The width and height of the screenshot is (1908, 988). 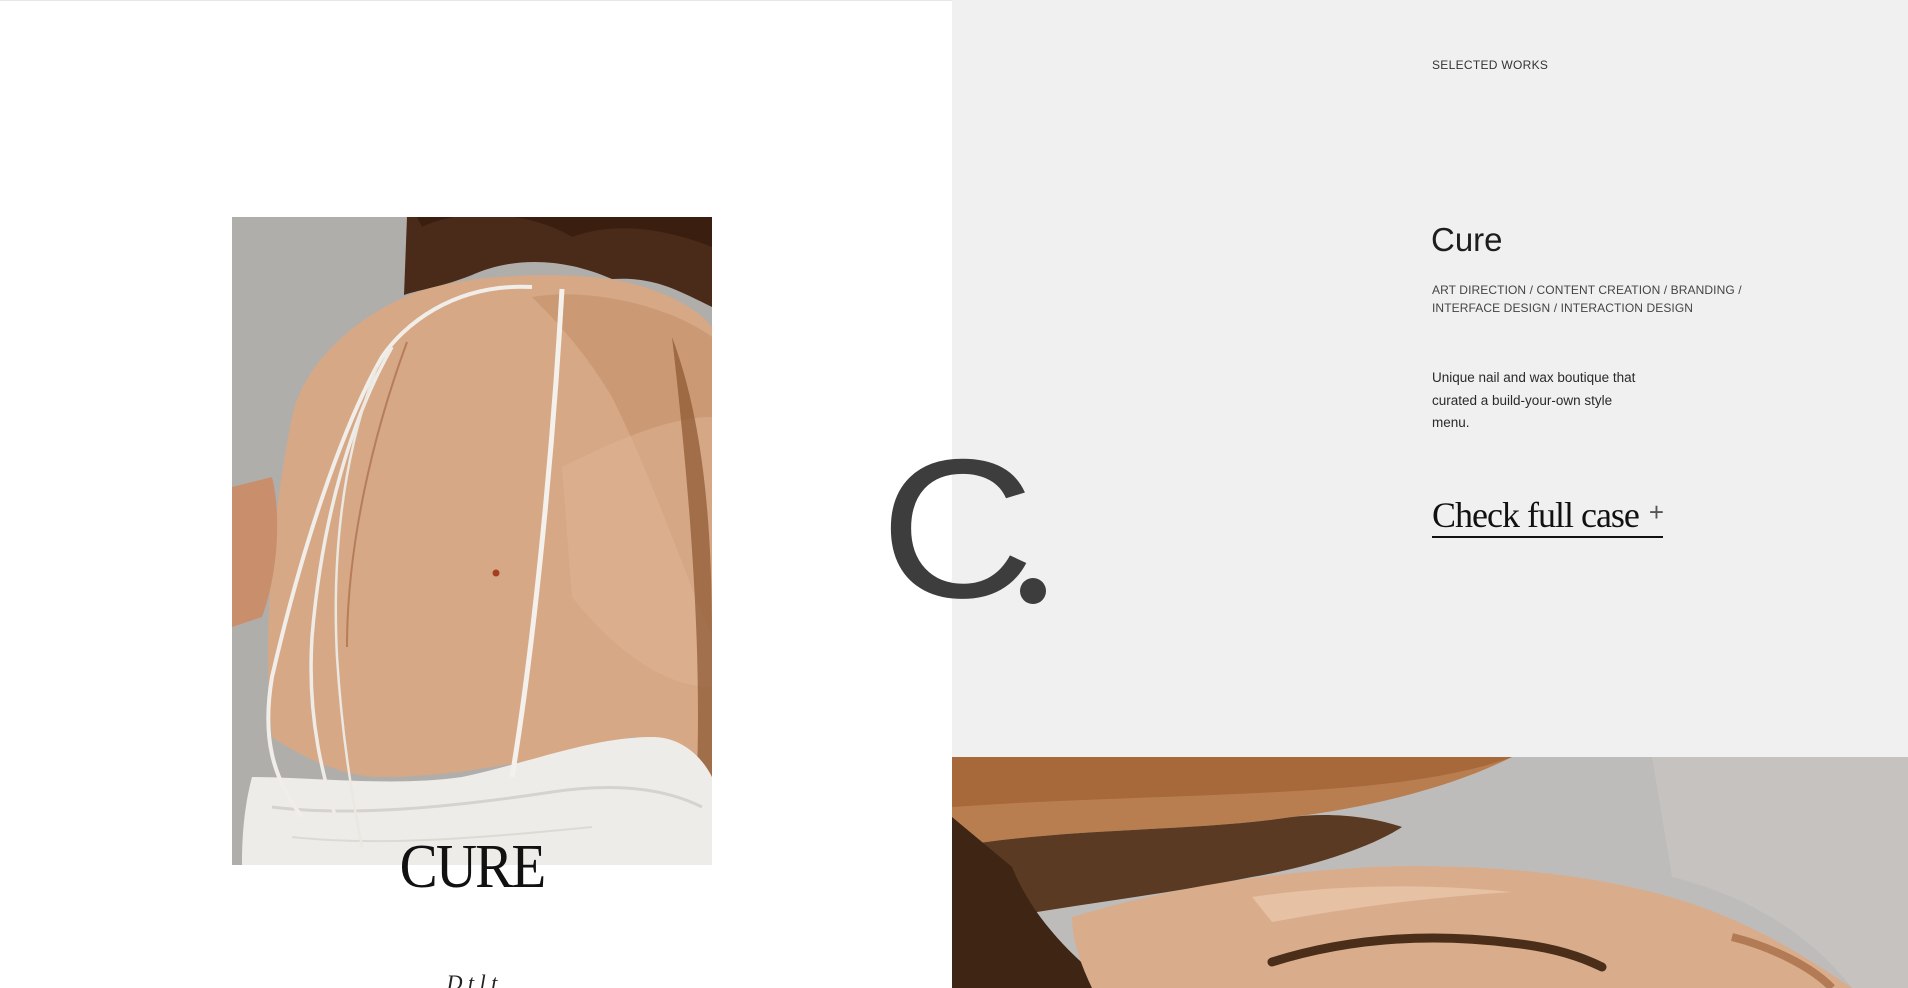 What do you see at coordinates (476, 0) in the screenshot?
I see `top-divider` at bounding box center [476, 0].